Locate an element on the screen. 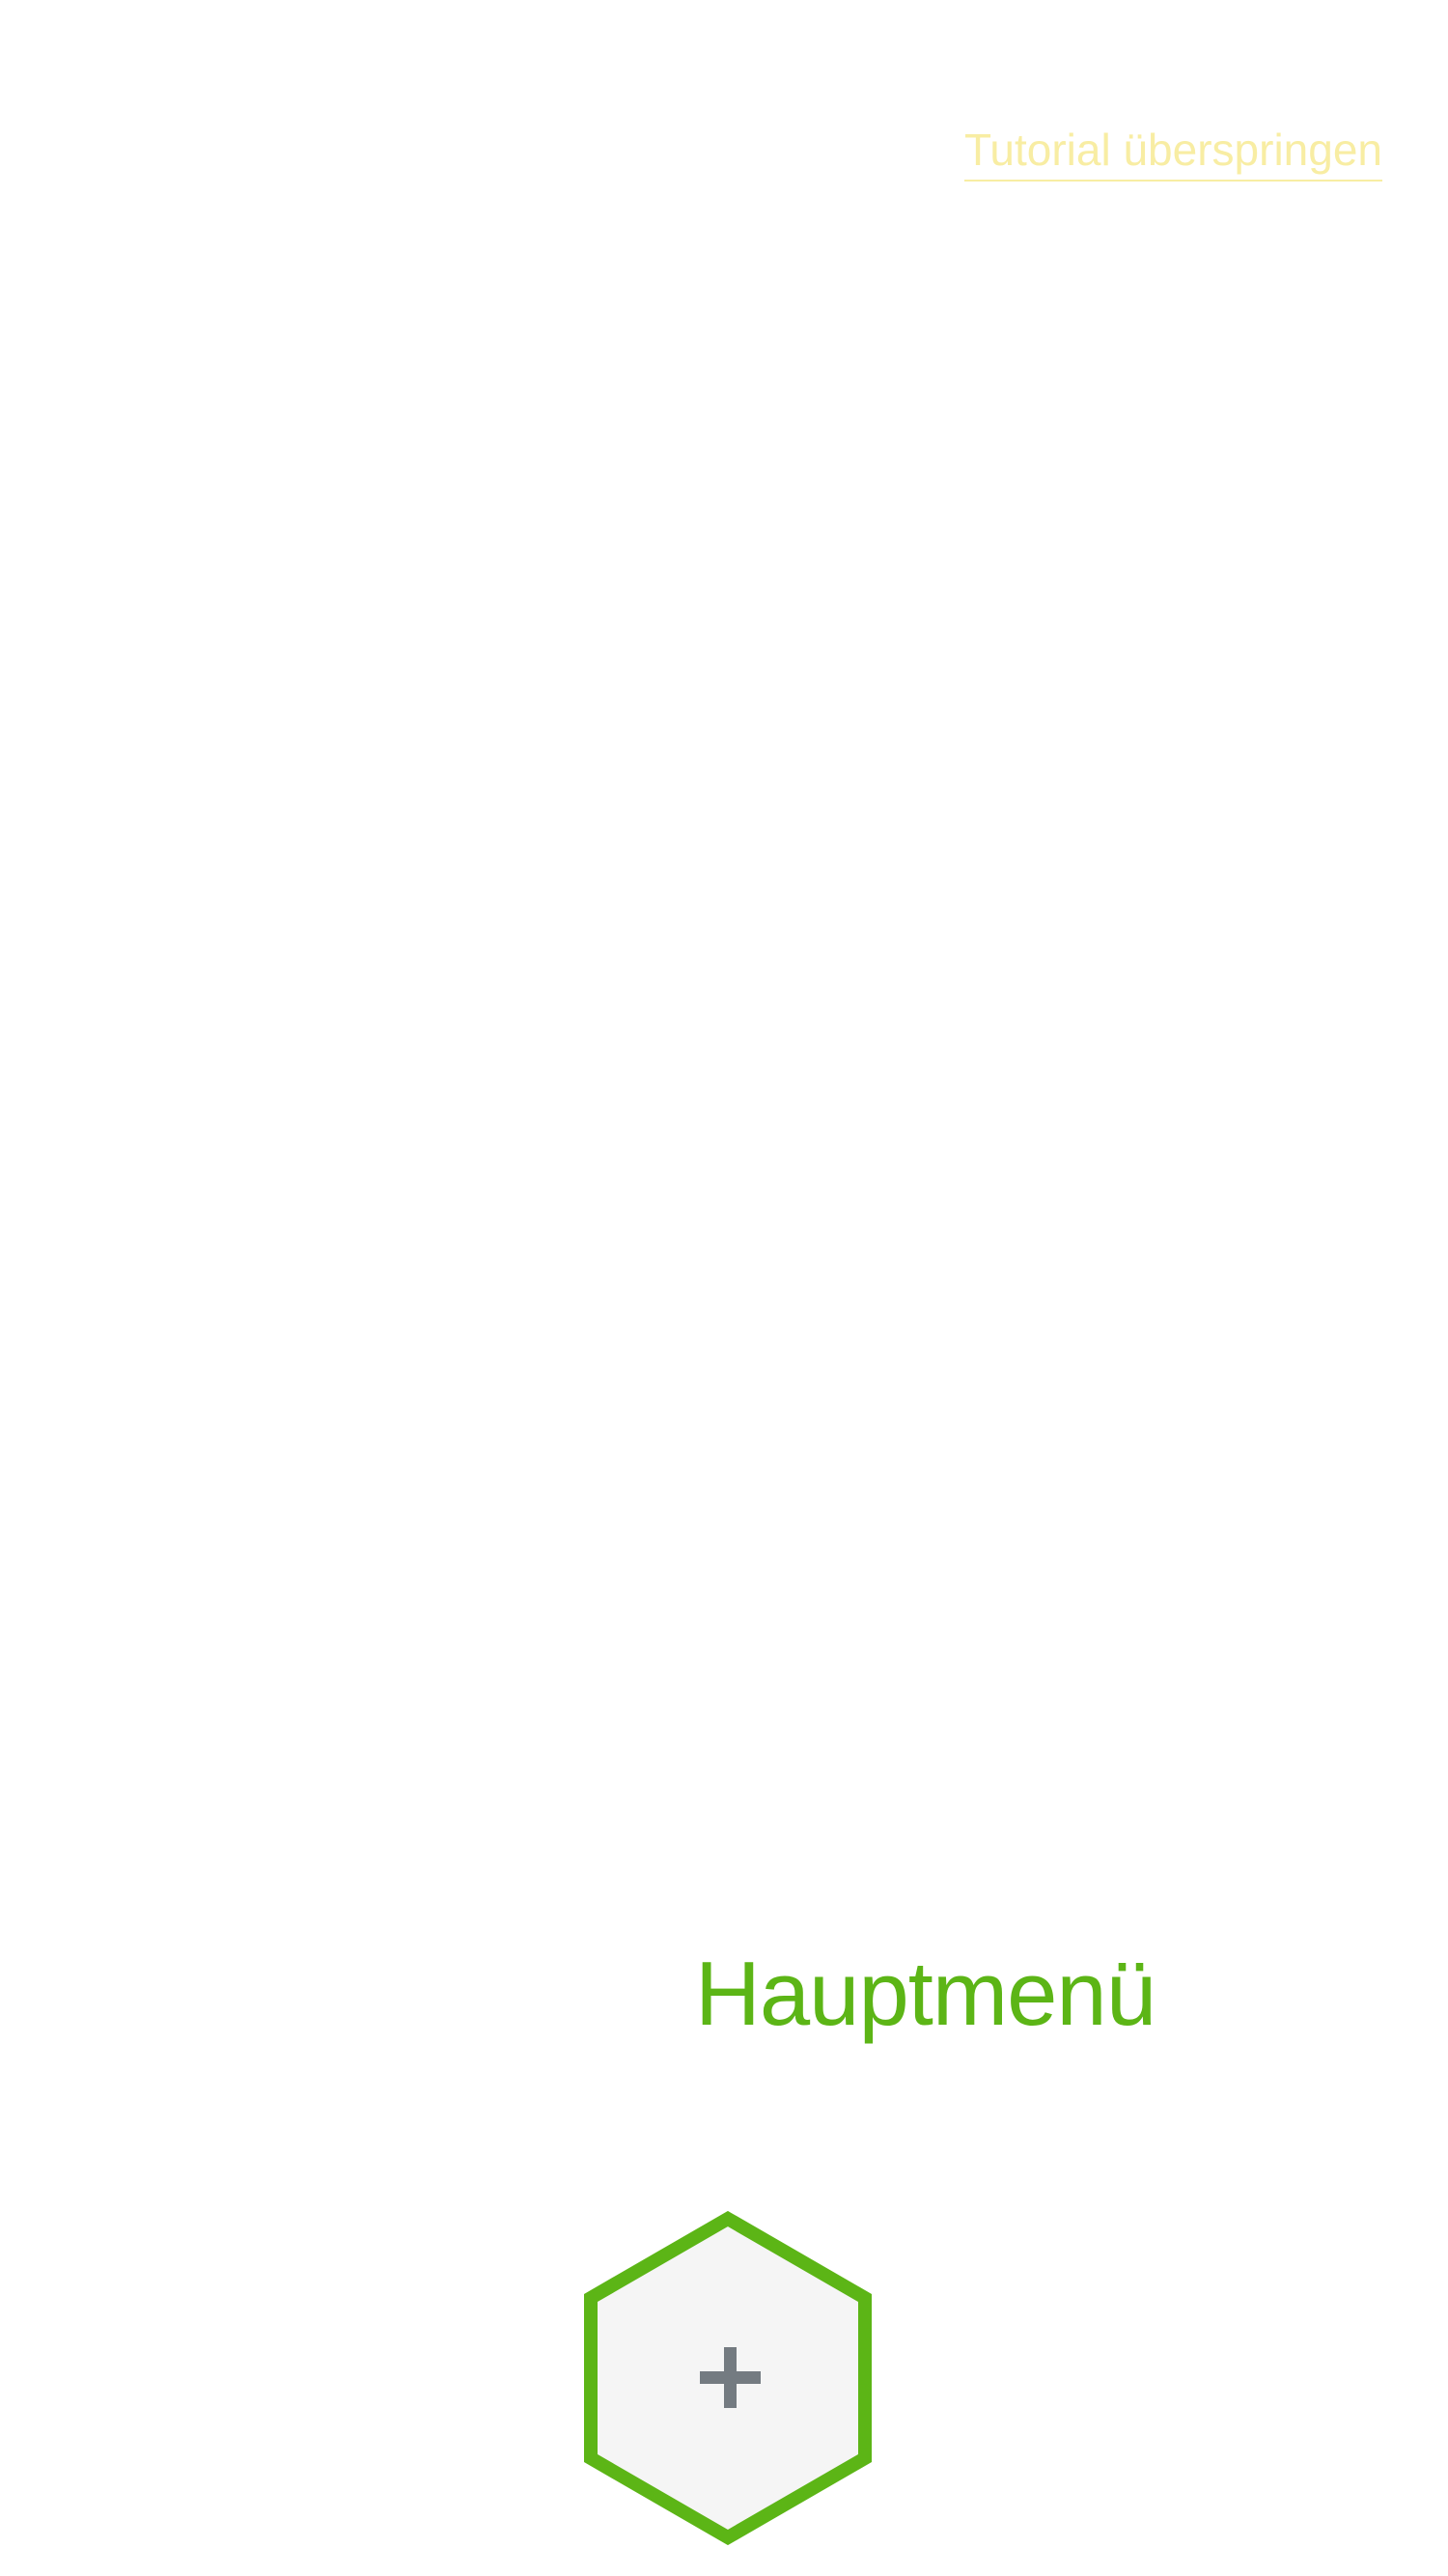  hexagon-shape is located at coordinates (728, 2378).